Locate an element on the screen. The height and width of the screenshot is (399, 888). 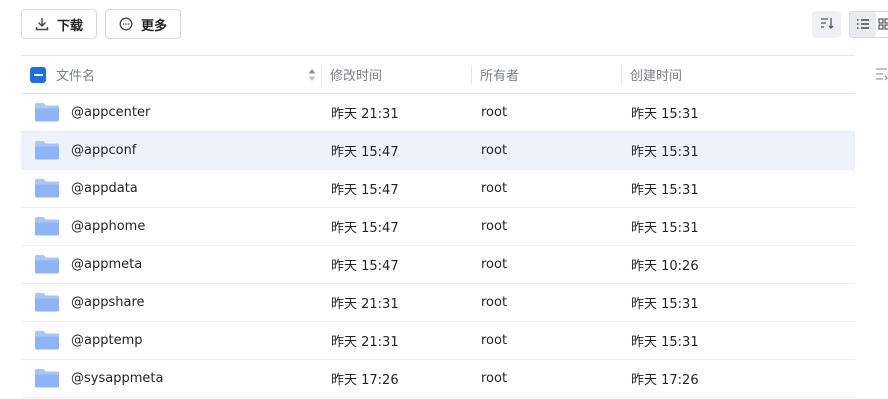
column-header-modified: 修改时间 is located at coordinates (356, 74).